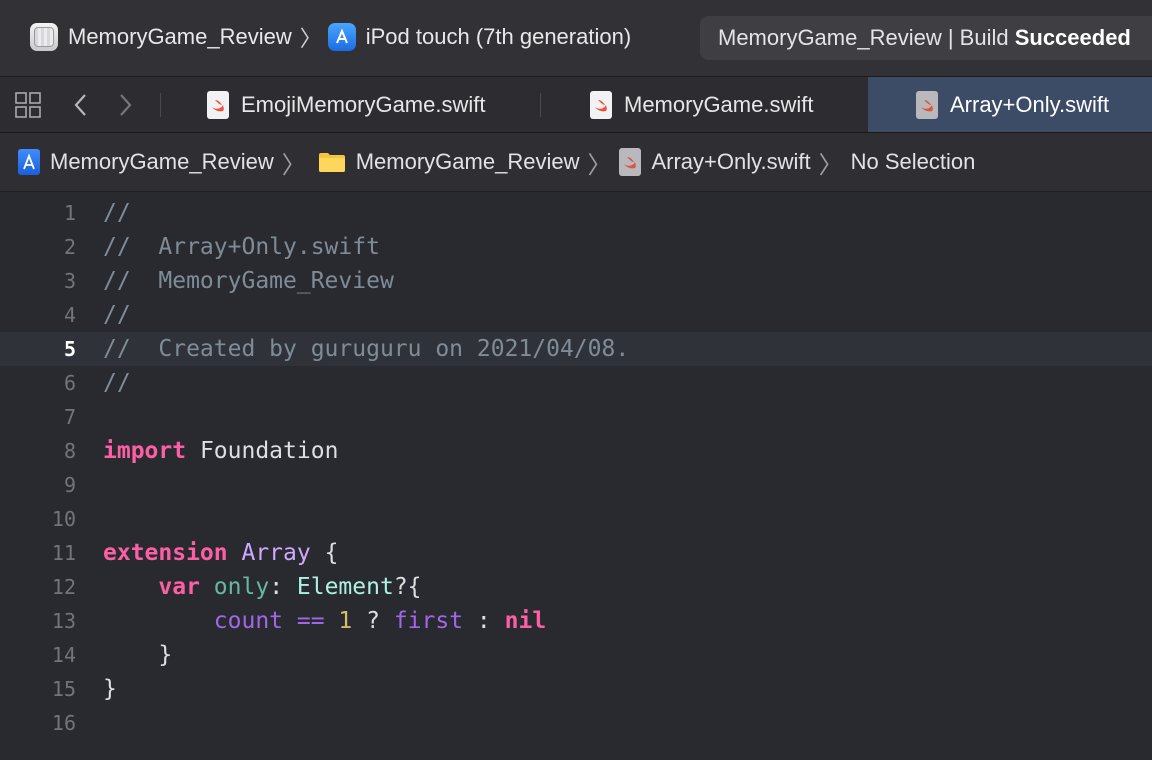 The image size is (1152, 760). What do you see at coordinates (81, 105) in the screenshot?
I see `back-chevron-icon` at bounding box center [81, 105].